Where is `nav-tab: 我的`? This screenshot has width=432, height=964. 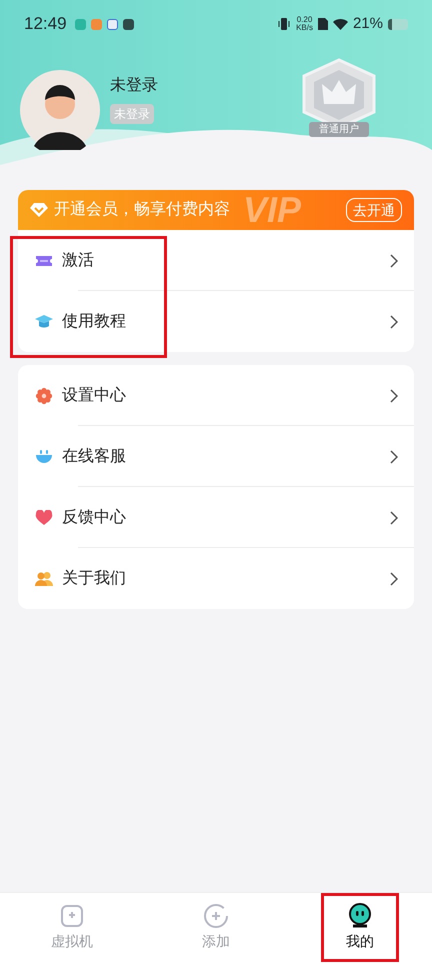
nav-tab: 我的 is located at coordinates (360, 927).